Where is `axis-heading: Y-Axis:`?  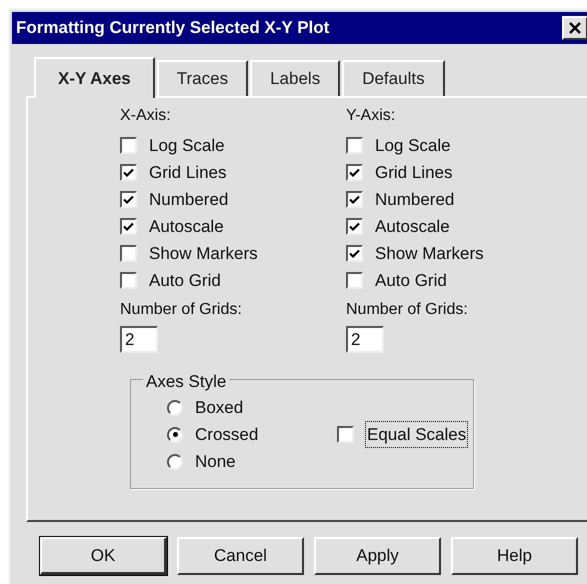 axis-heading: Y-Axis: is located at coordinates (371, 116).